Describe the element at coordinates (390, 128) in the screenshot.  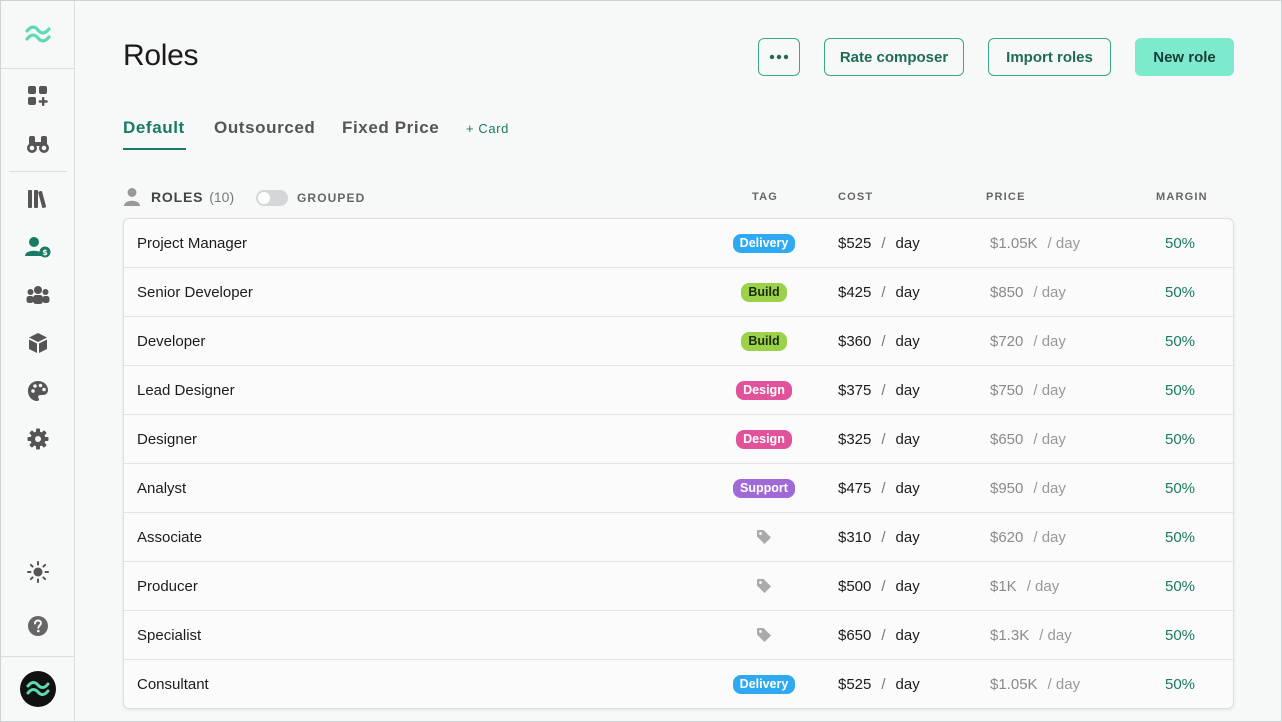
I see `tab-fixed-price: Fixed Price` at that location.